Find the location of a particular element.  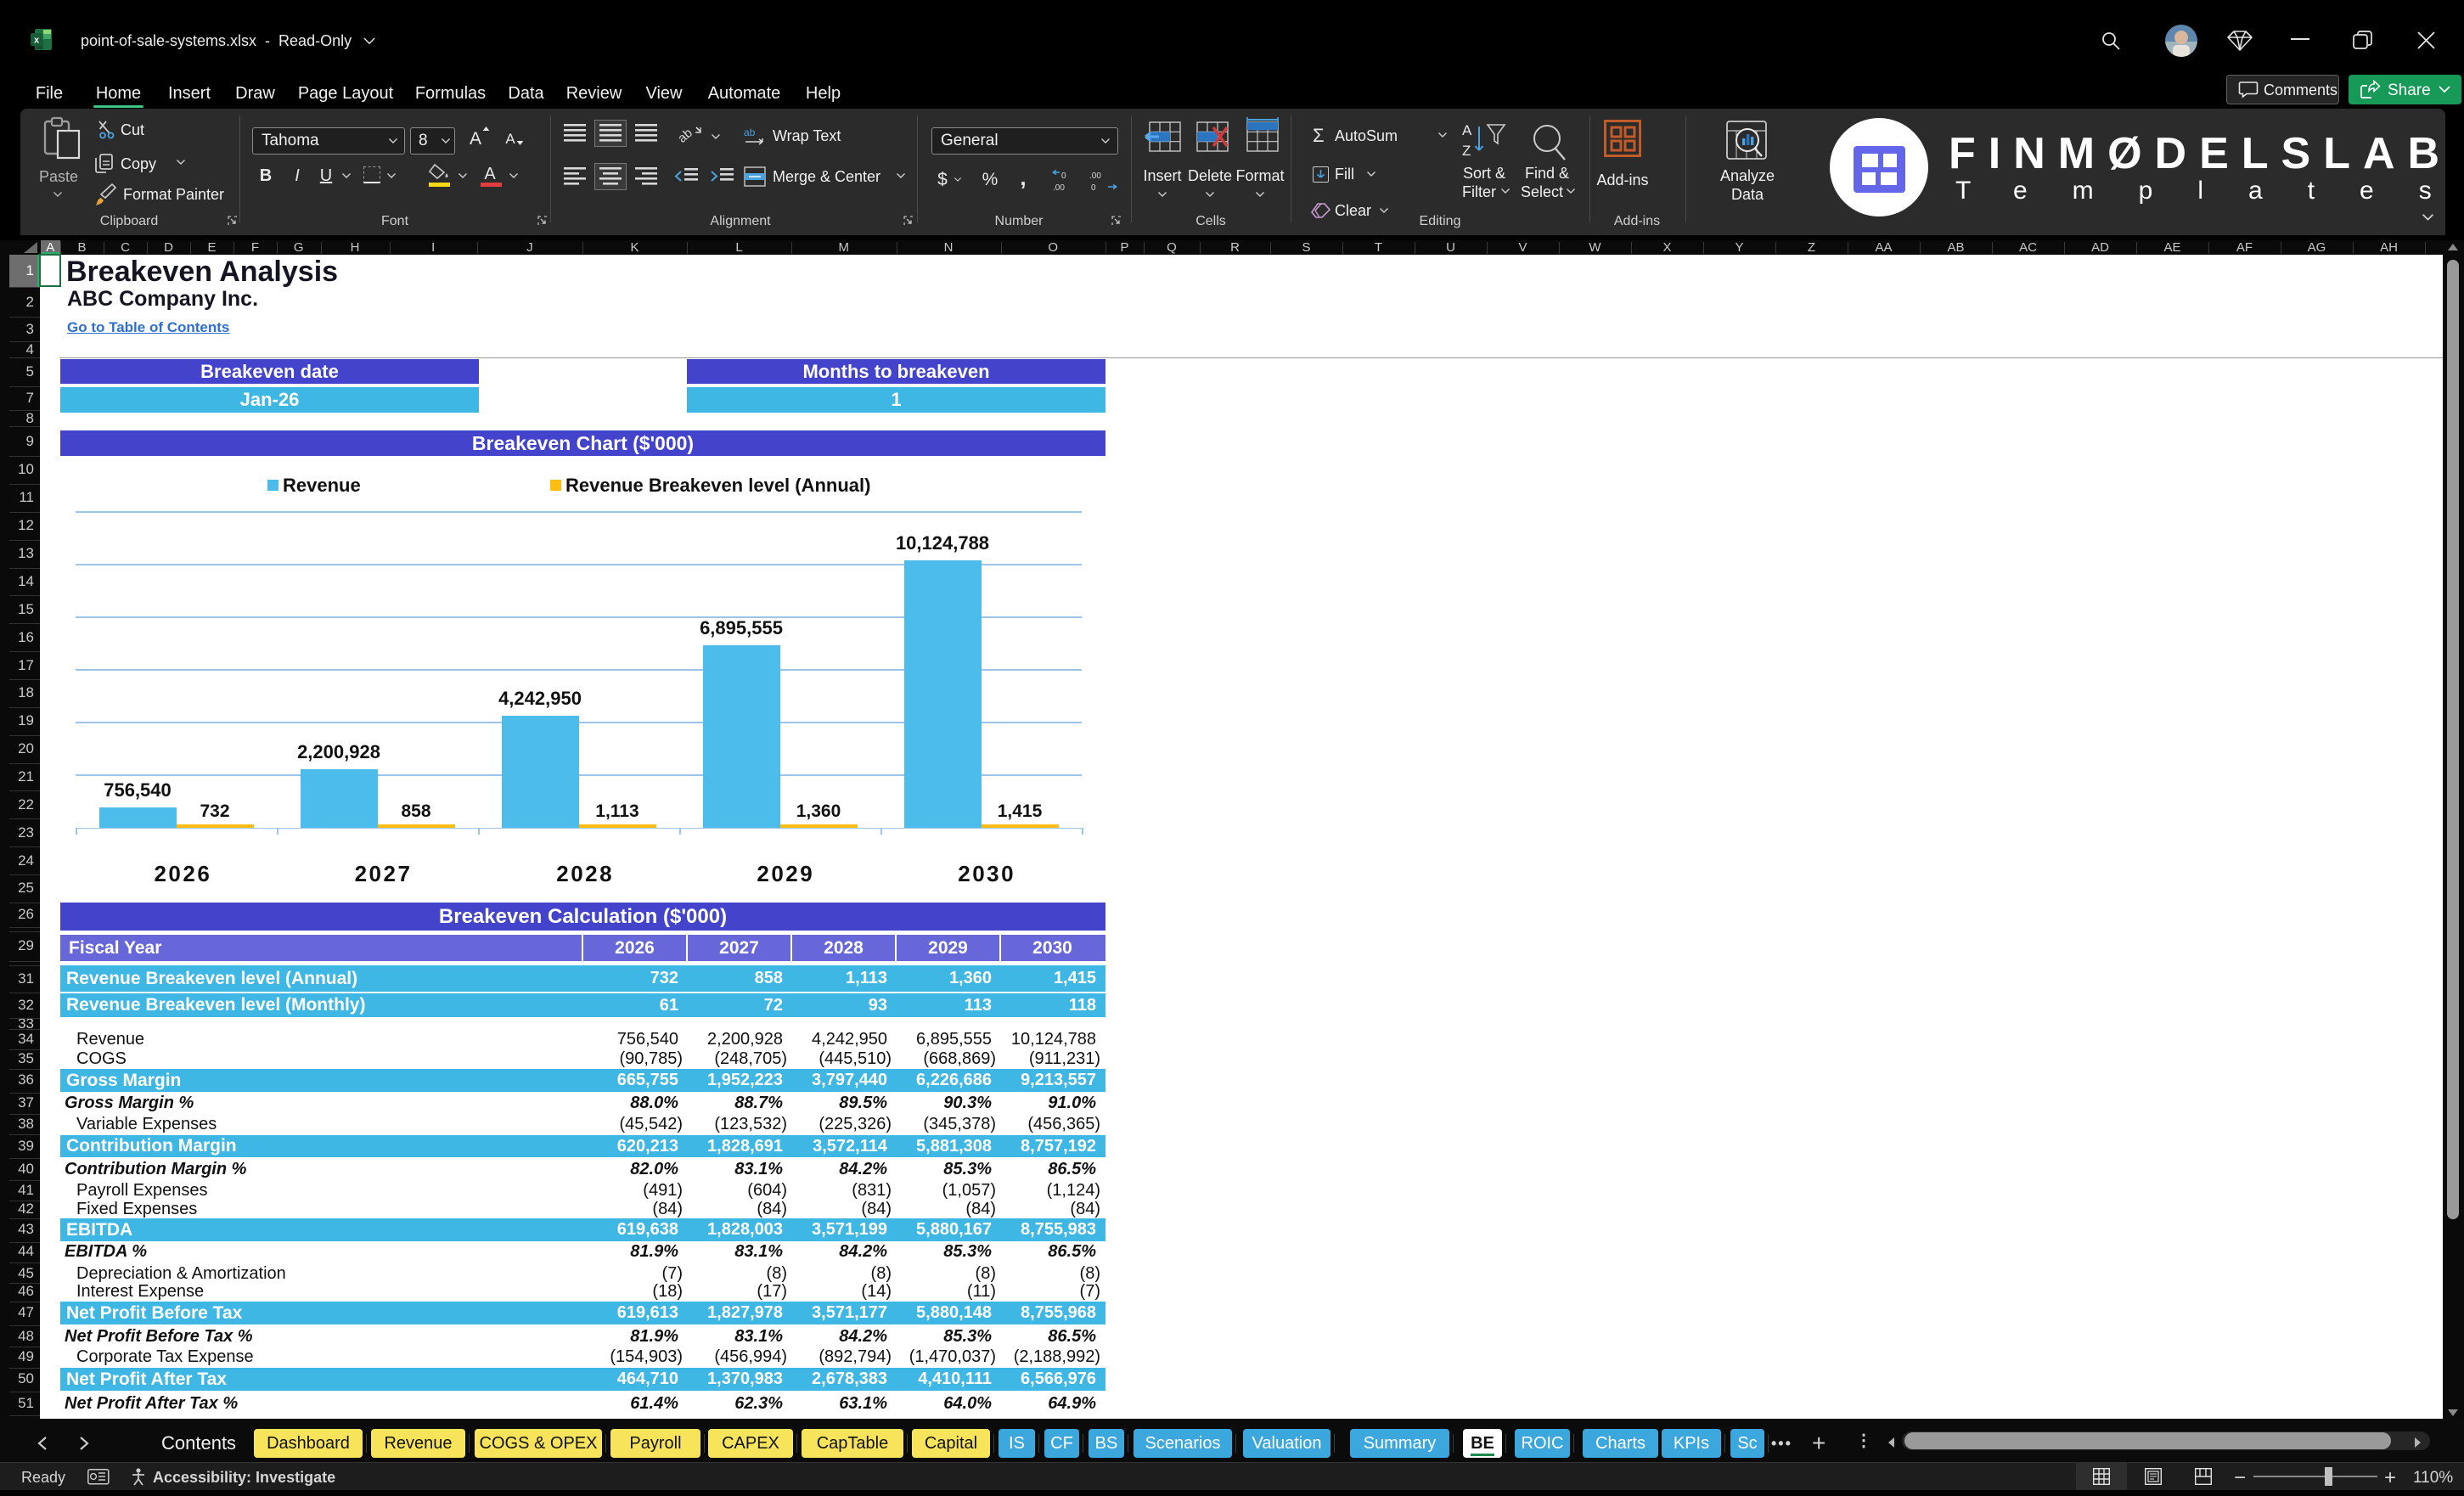

svg-text: x is located at coordinates (37, 41).